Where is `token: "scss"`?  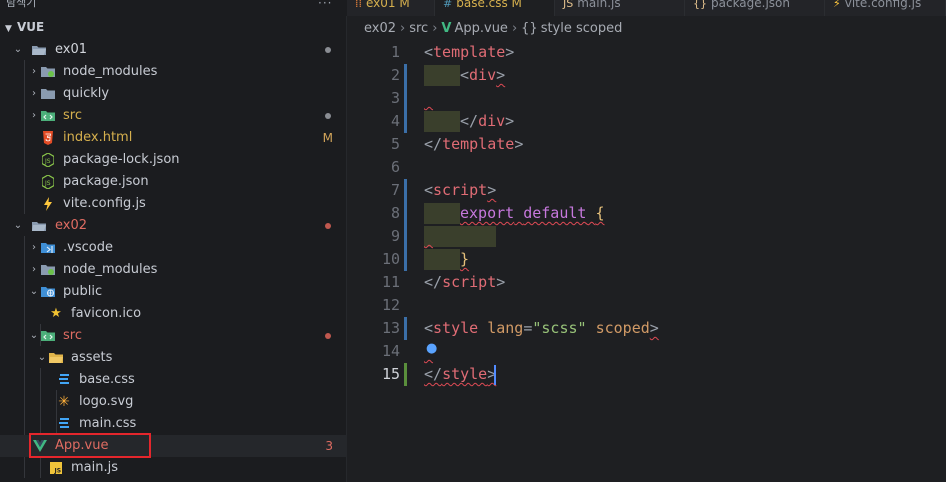
token: "scss" is located at coordinates (559, 328).